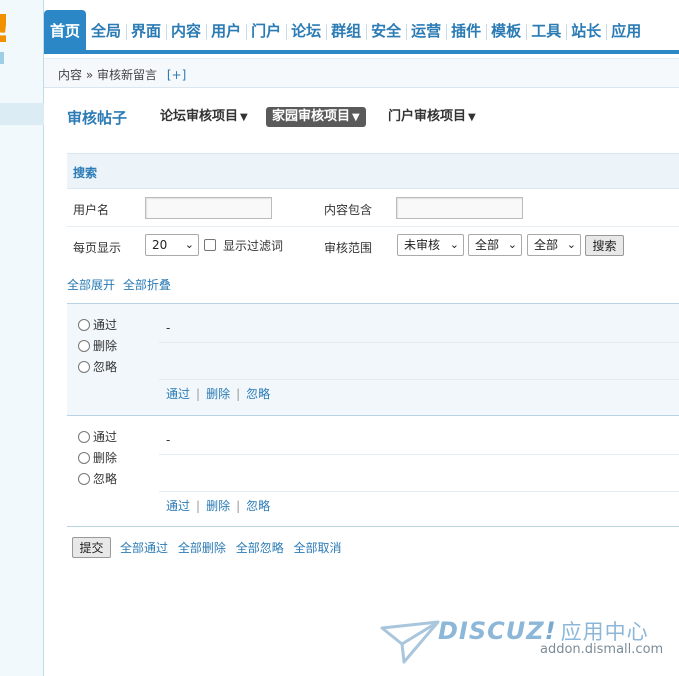 Image resolution: width=679 pixels, height=676 pixels. What do you see at coordinates (346, 30) in the screenshot?
I see `nav-item: 群组` at bounding box center [346, 30].